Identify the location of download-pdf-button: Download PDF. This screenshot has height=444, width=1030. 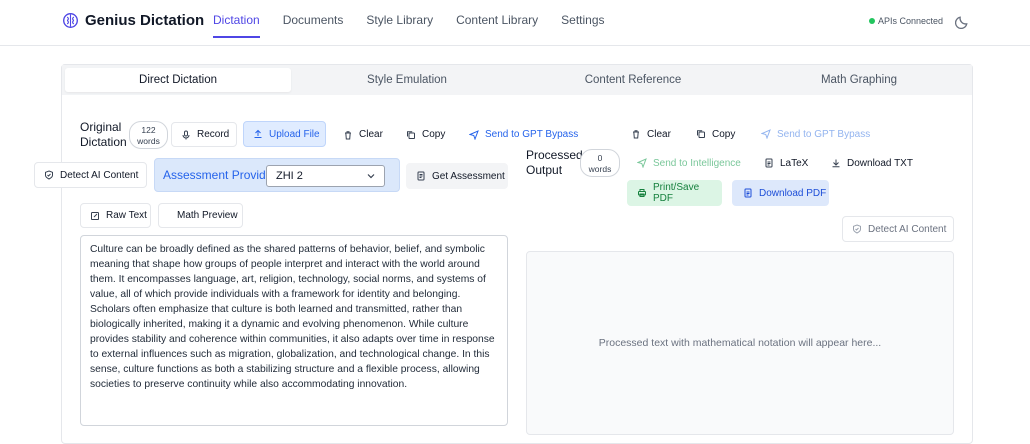
(780, 193).